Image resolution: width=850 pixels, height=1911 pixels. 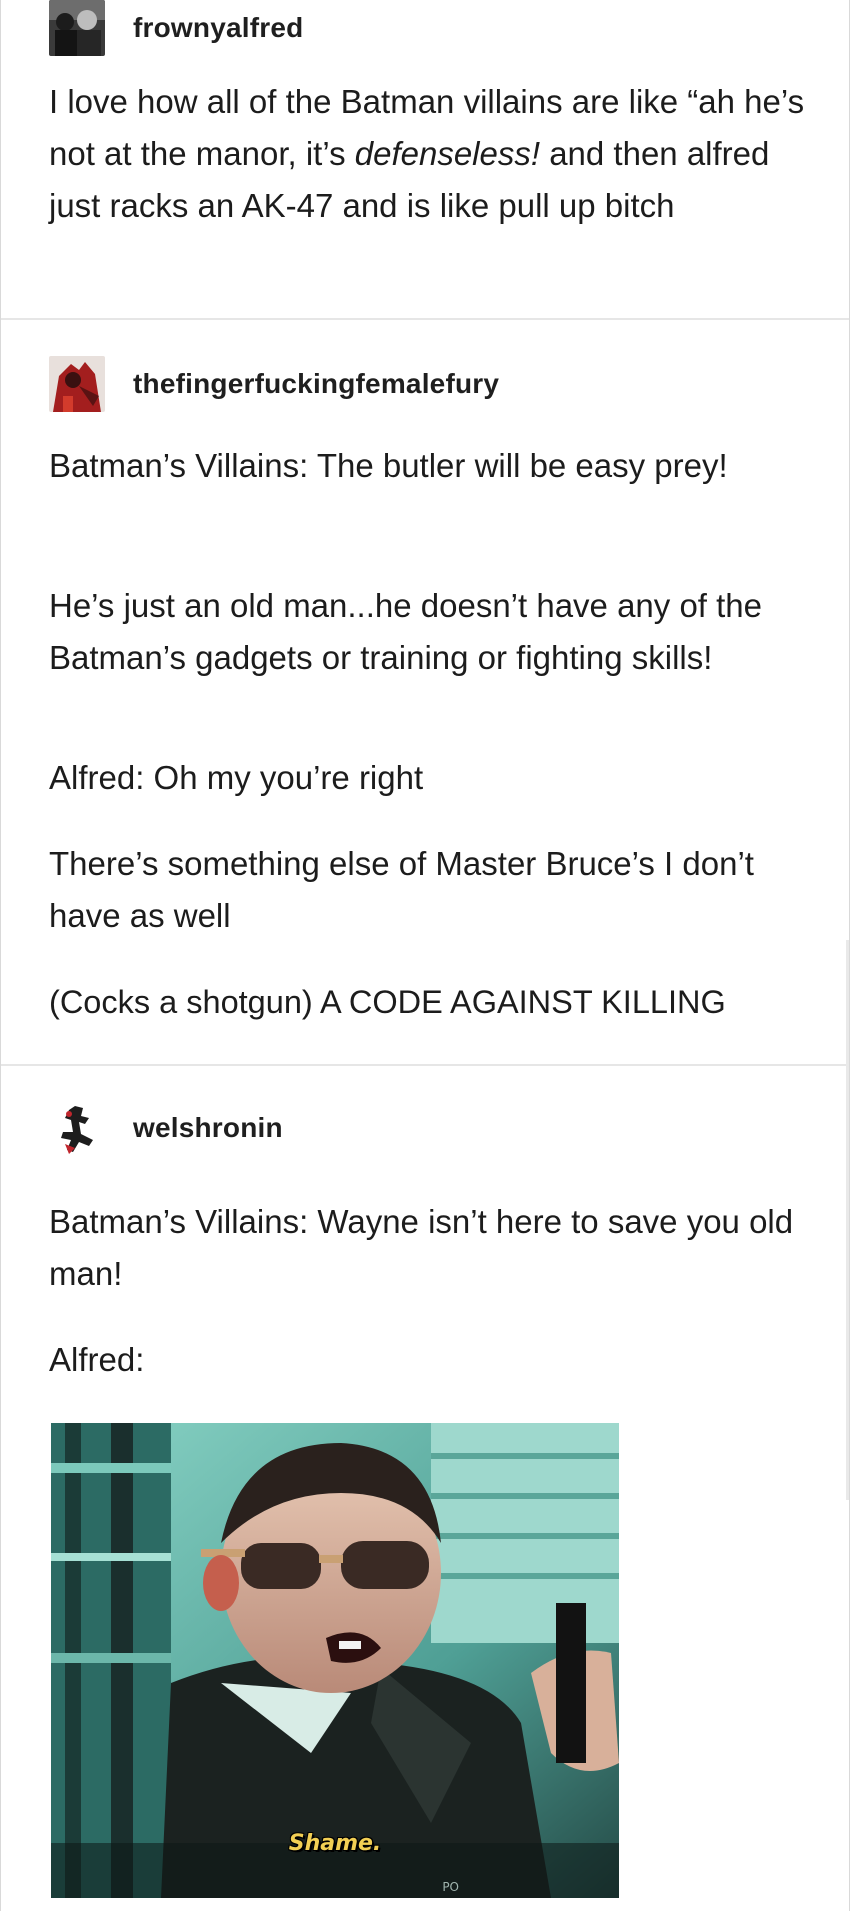 I want to click on username: welshronin, so click(x=208, y=1128).